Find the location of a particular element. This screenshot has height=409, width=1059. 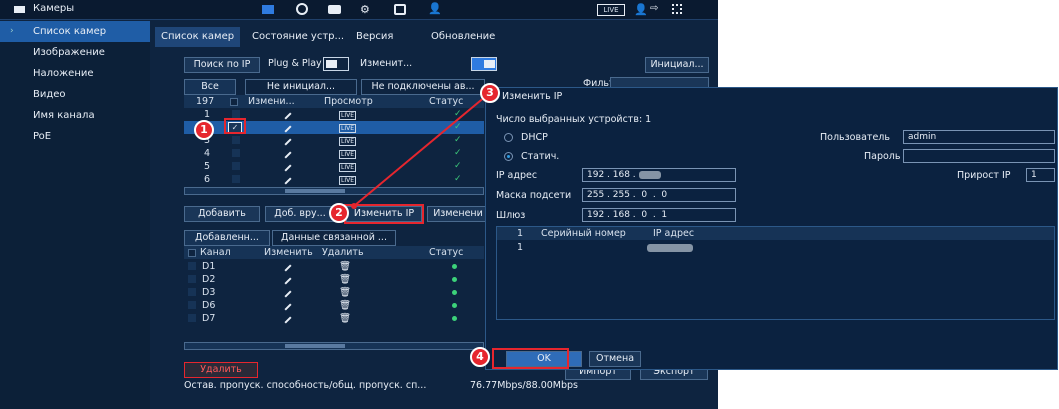

callout-1: 1 is located at coordinates (204, 130).